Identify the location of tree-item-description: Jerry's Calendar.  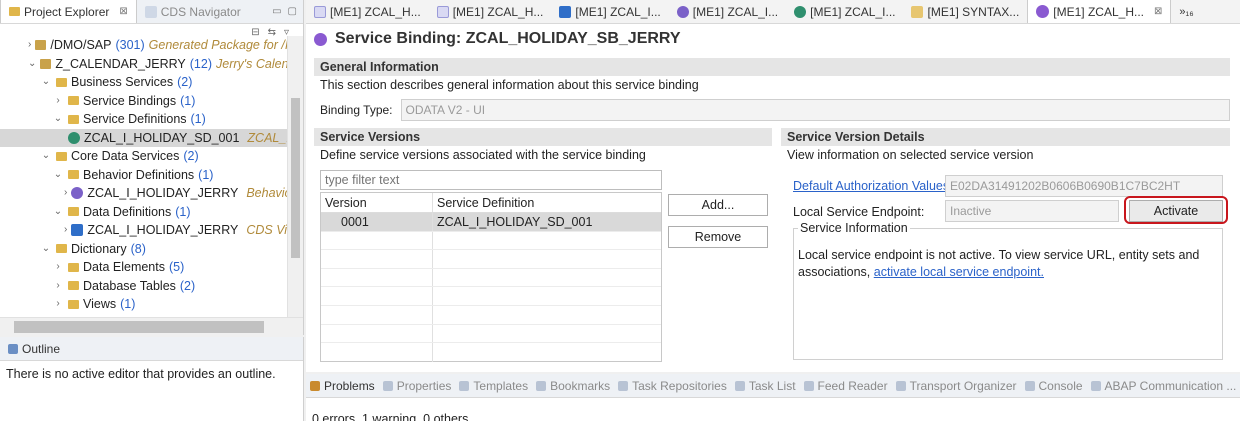
(251, 63).